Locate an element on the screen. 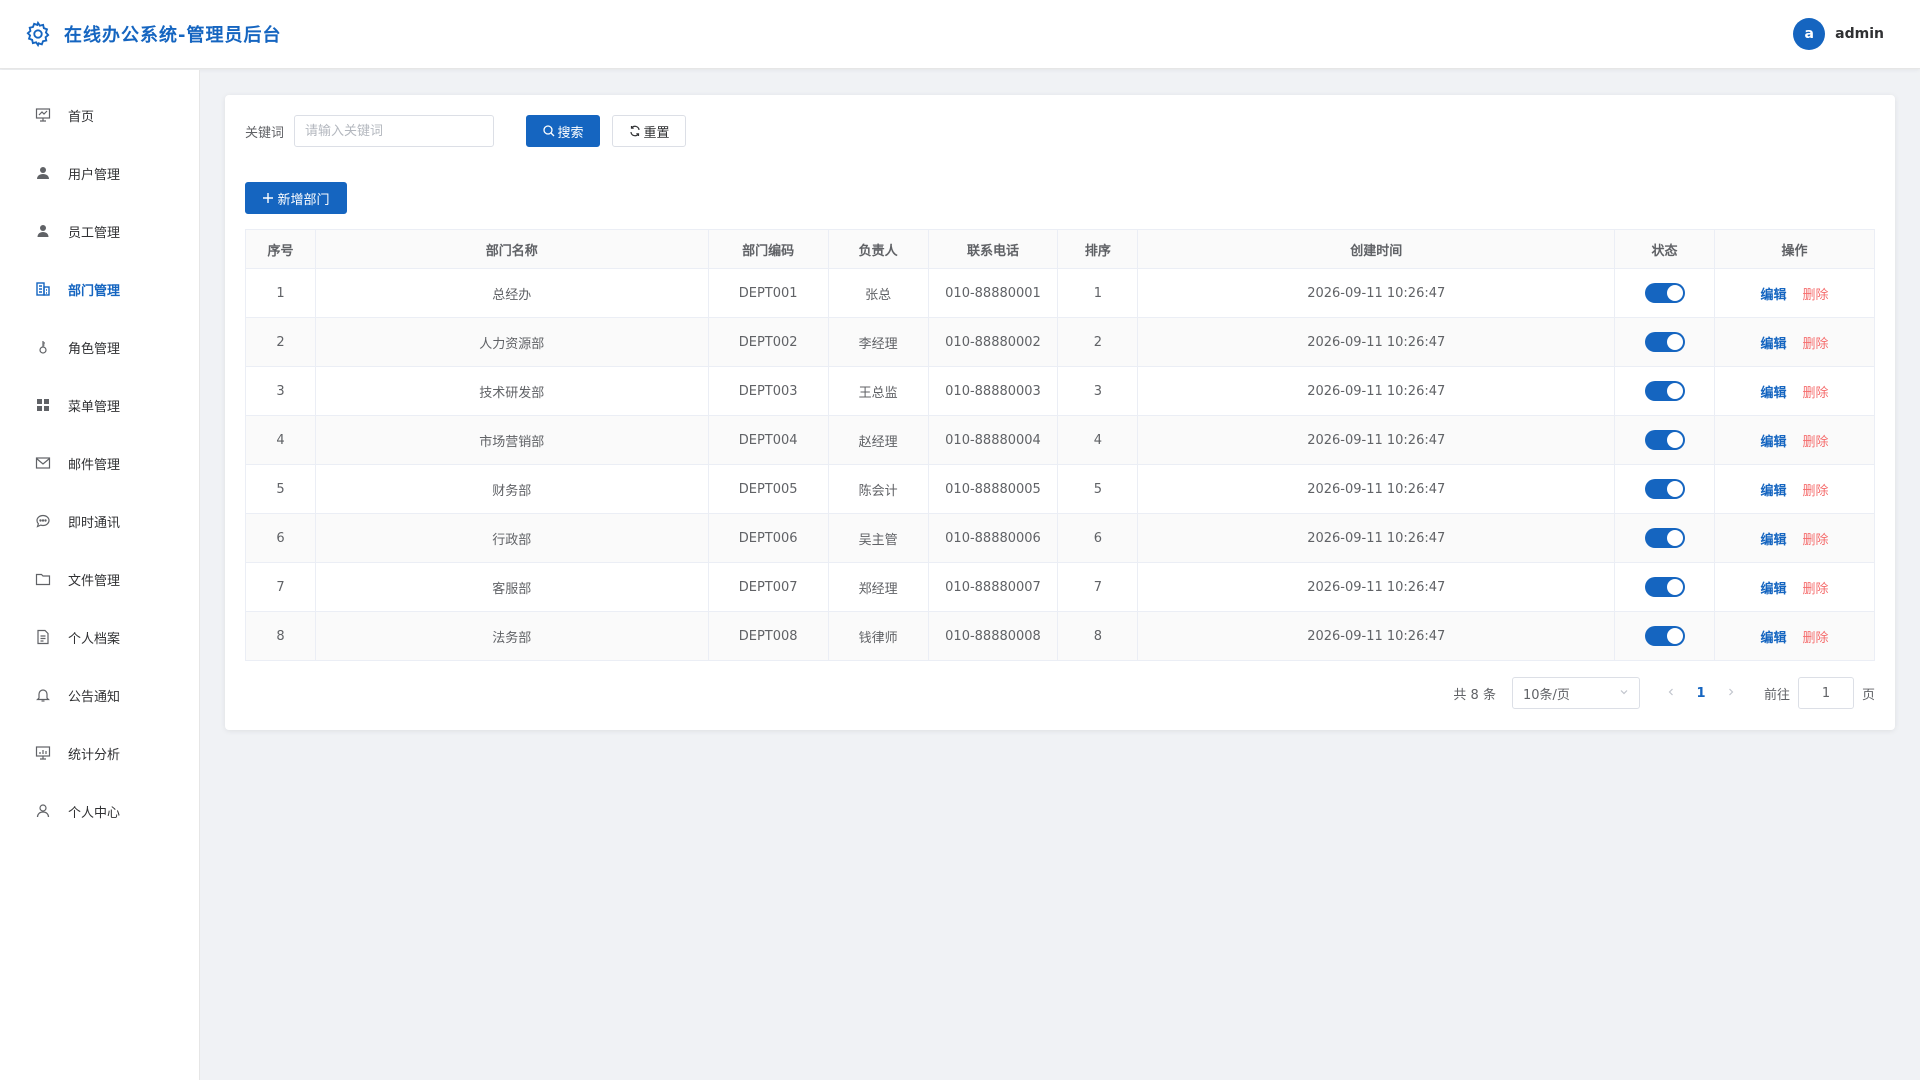 The image size is (1920, 1080). user-outline-icon is located at coordinates (43, 811).